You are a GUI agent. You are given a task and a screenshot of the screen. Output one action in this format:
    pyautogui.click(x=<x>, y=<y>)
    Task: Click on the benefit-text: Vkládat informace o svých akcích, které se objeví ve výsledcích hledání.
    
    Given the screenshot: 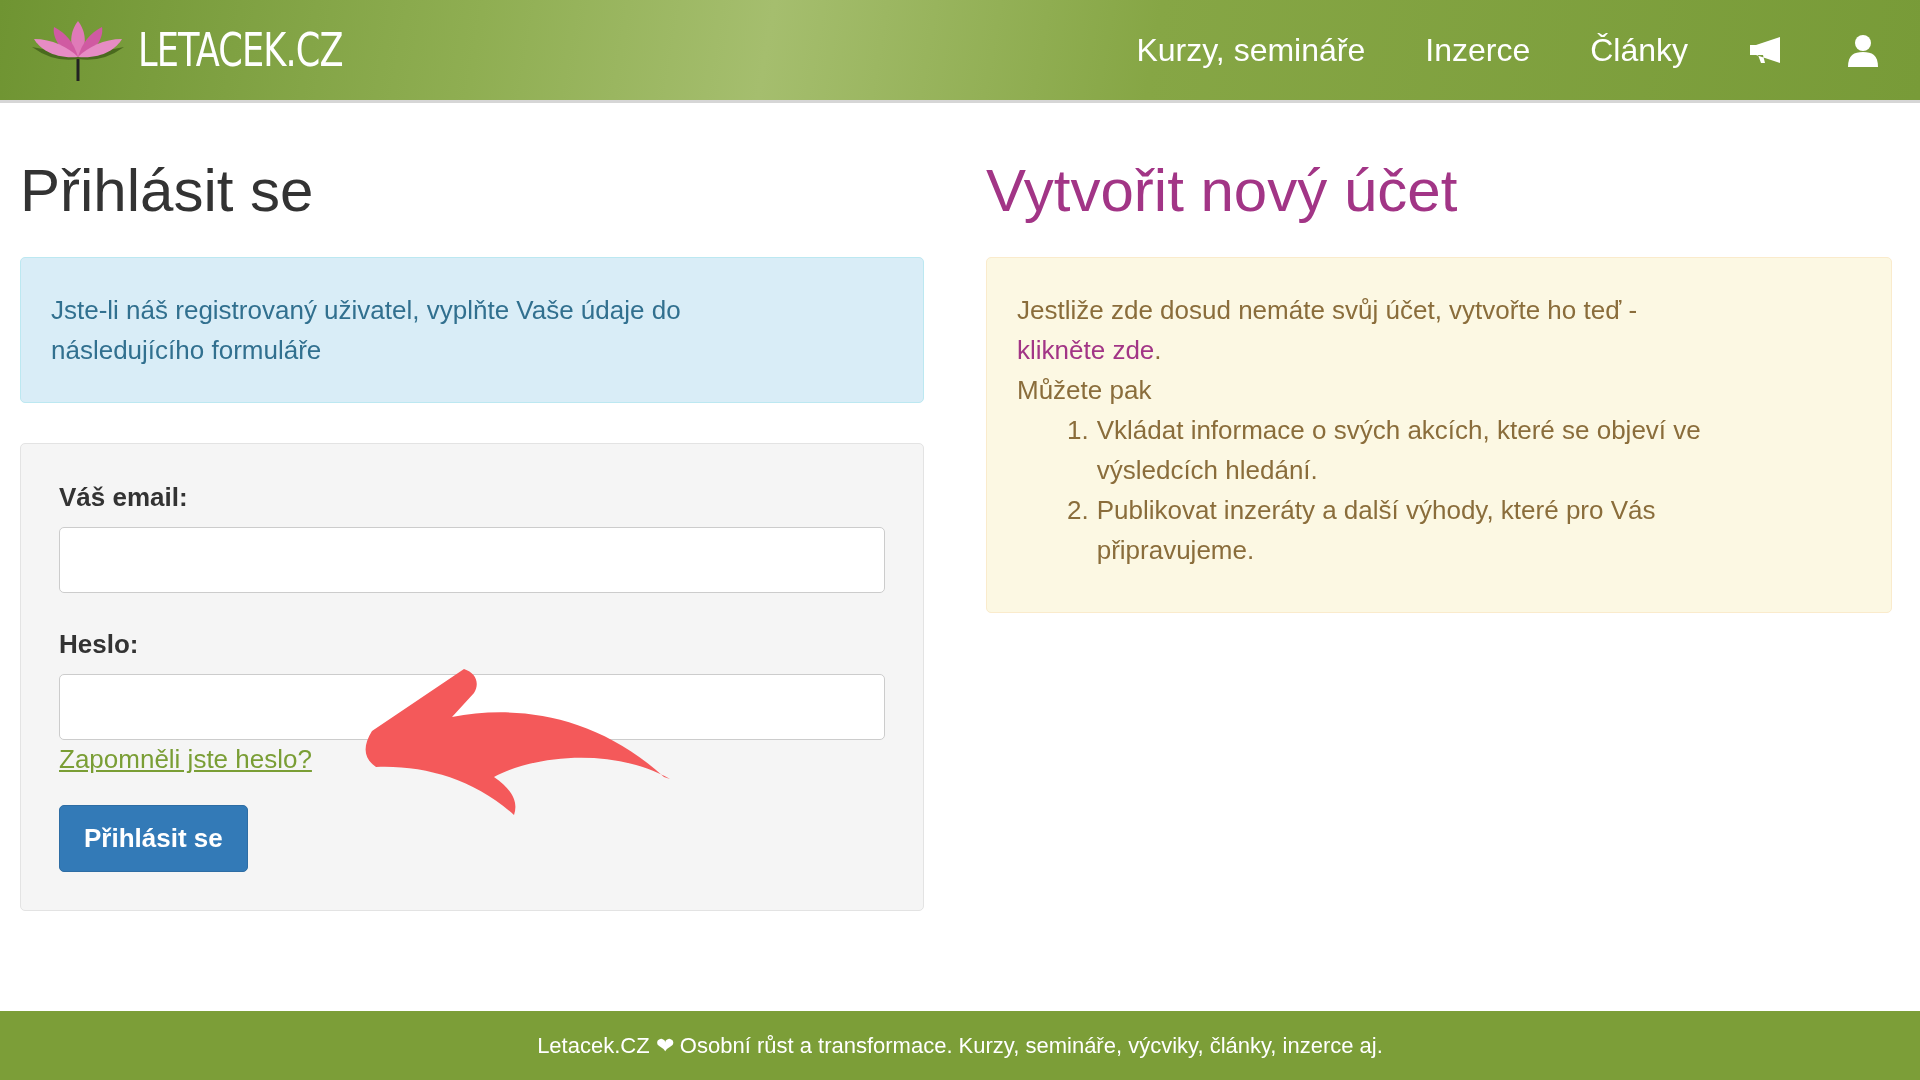 What is the action you would take?
    pyautogui.click(x=1399, y=450)
    